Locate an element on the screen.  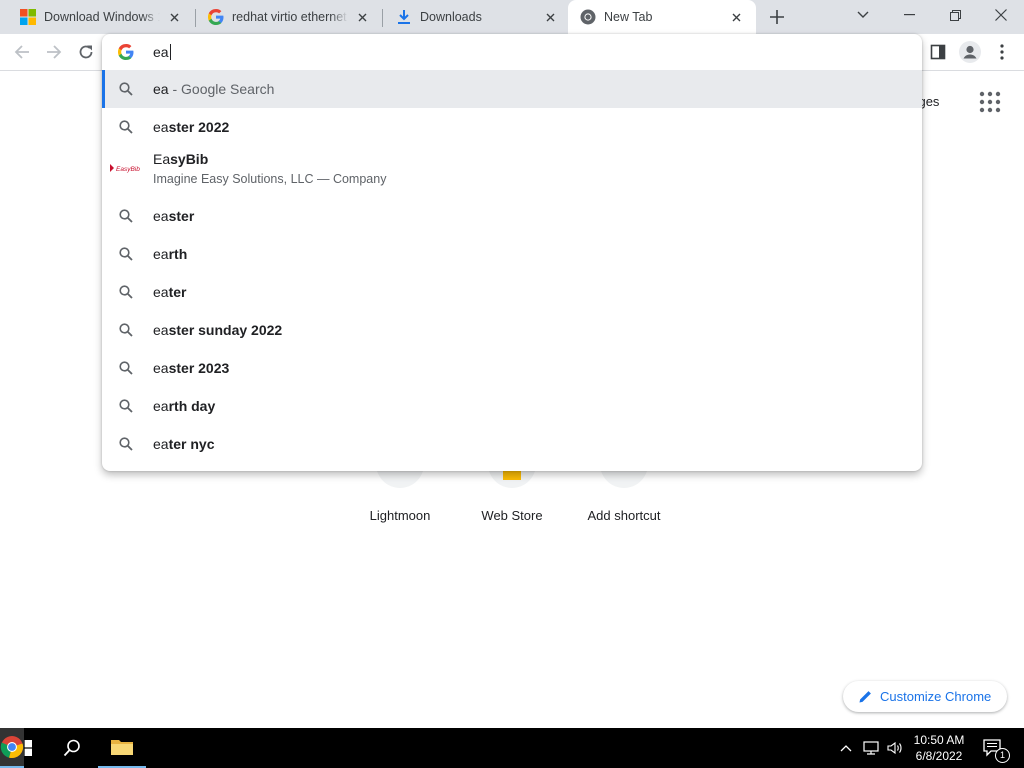
tab-download-windows: Download Windows 10 is located at coordinates (97, 17).